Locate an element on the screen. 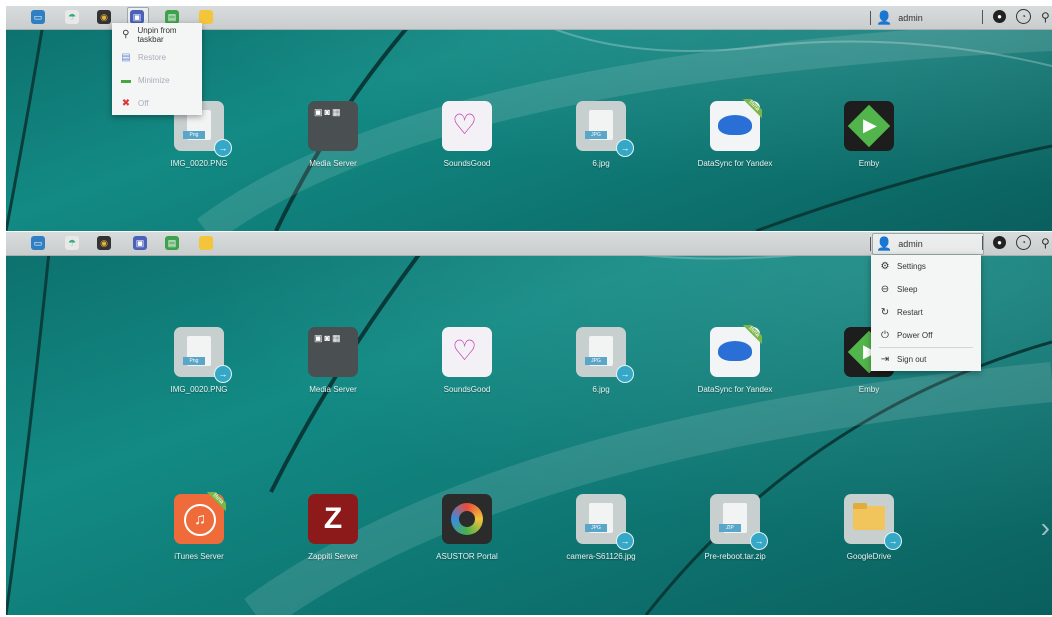 The width and height of the screenshot is (1052, 617). menu-item-label: Settings is located at coordinates (911, 266).